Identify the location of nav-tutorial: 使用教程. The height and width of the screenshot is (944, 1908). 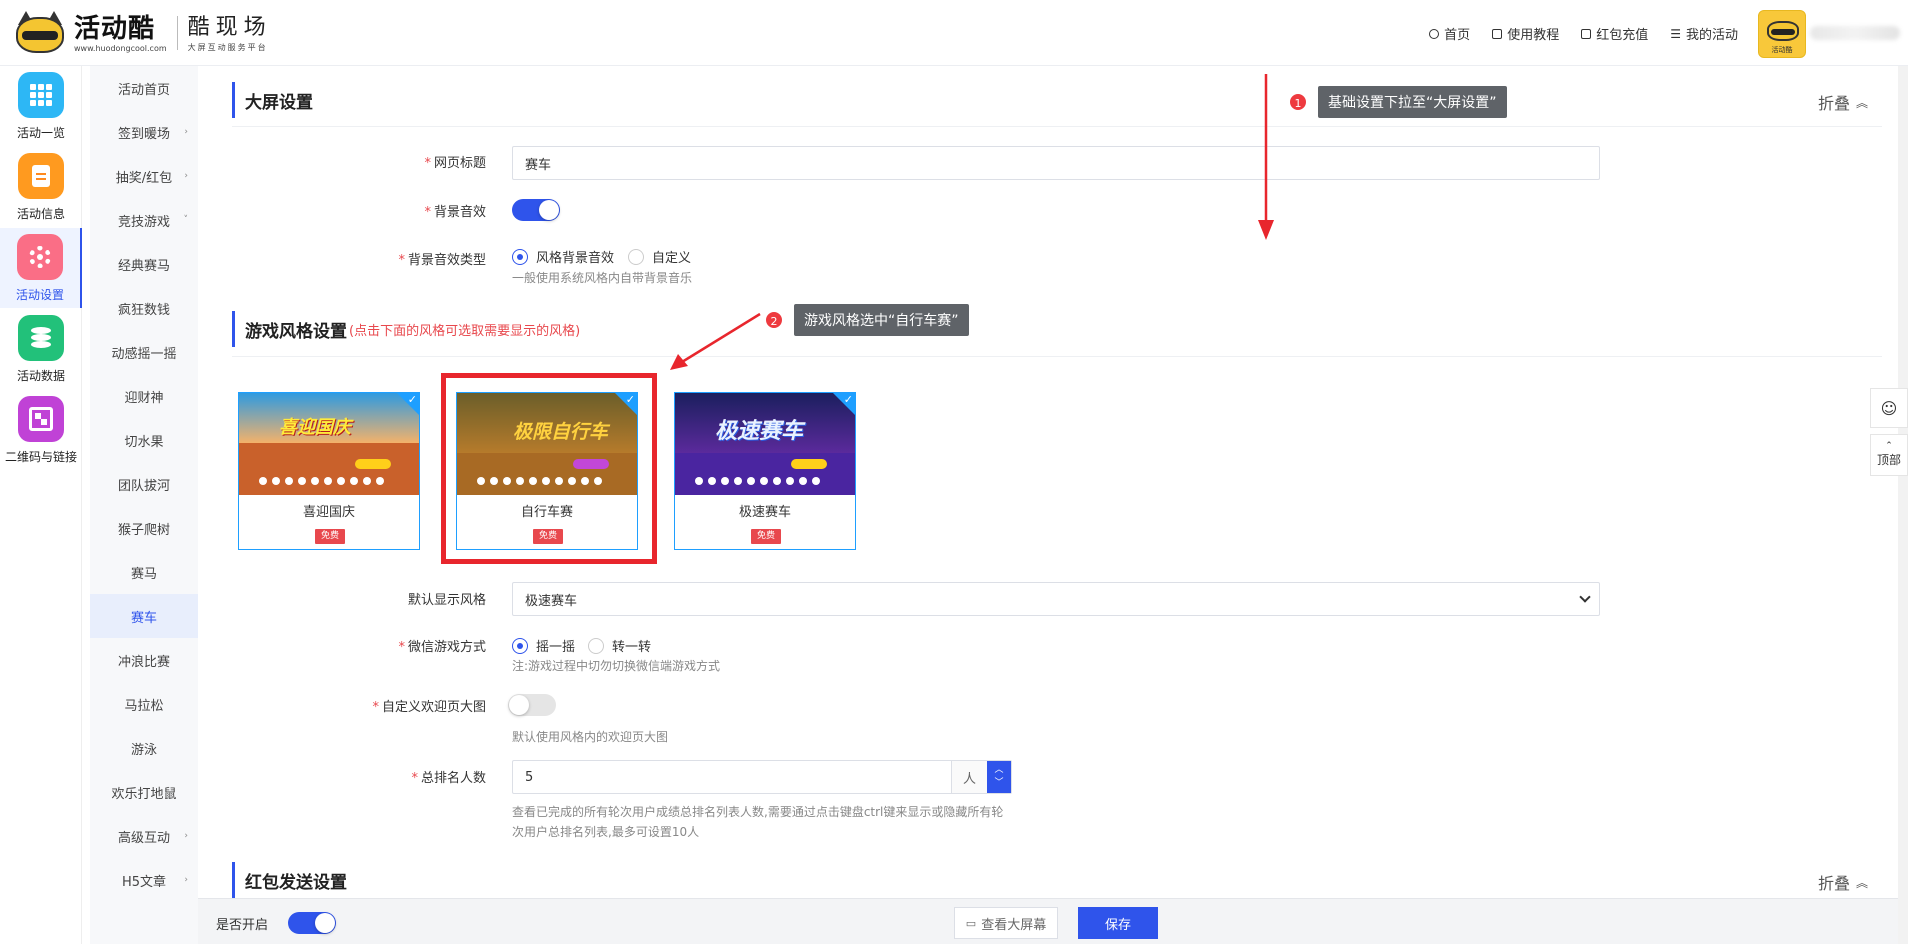
(1525, 33).